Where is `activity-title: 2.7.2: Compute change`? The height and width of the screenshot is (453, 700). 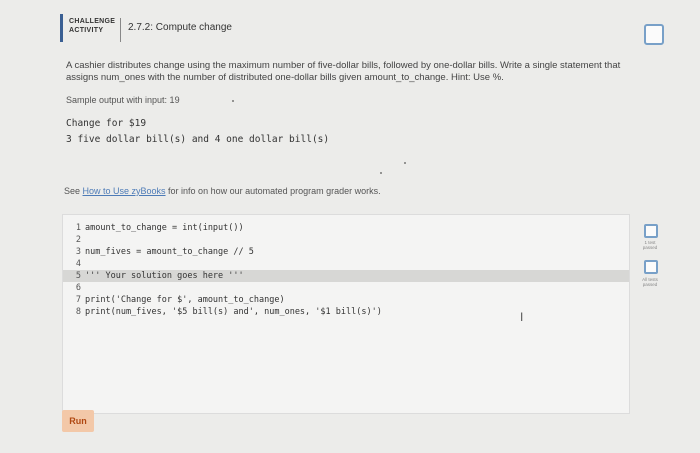 activity-title: 2.7.2: Compute change is located at coordinates (180, 27).